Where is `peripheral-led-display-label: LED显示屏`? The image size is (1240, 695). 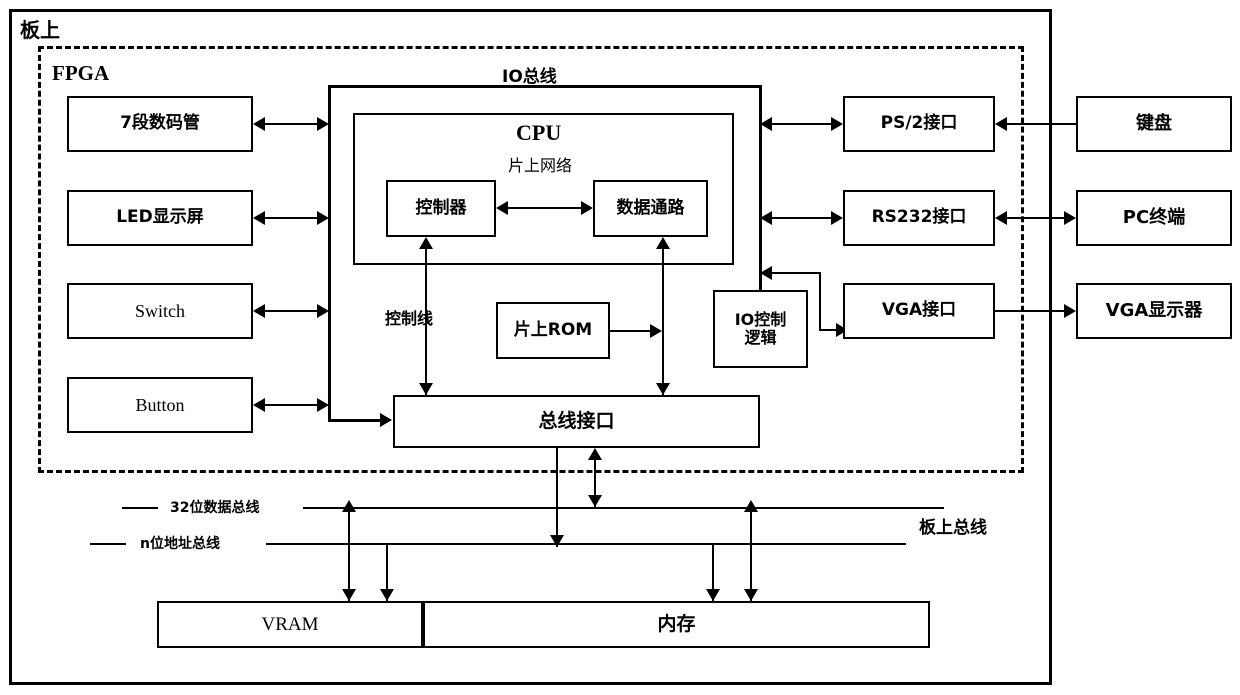
peripheral-led-display-label: LED显示屏 is located at coordinates (160, 217).